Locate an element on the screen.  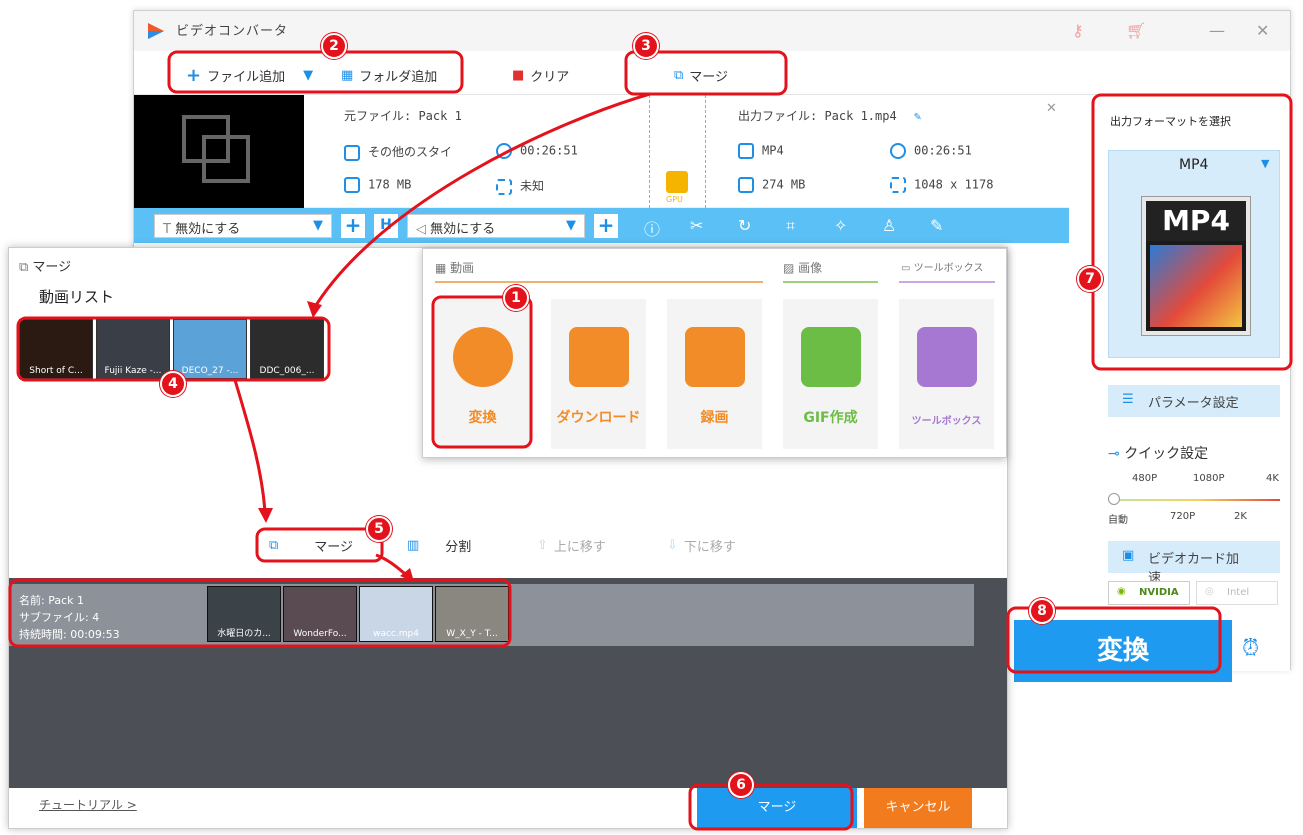
step-badge-7: 7 is located at coordinates (1090, 279).